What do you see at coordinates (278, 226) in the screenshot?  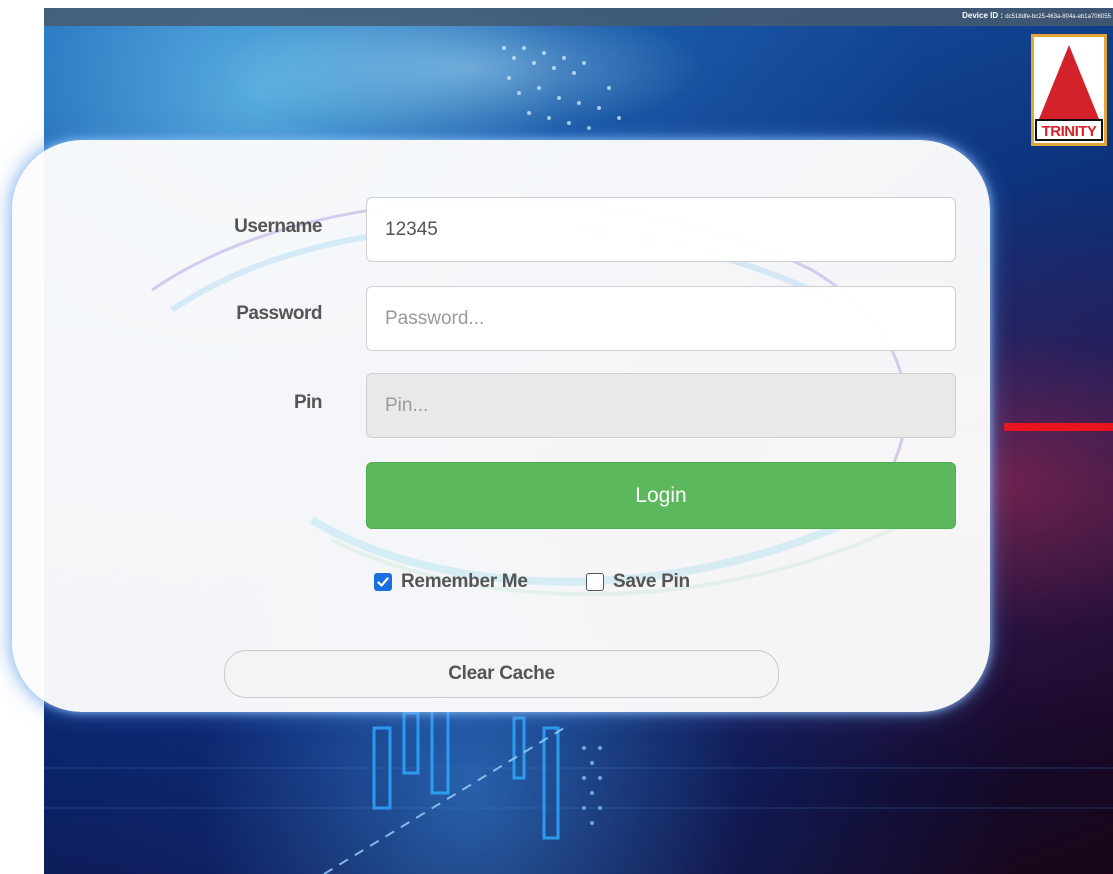 I see `username-label: Username` at bounding box center [278, 226].